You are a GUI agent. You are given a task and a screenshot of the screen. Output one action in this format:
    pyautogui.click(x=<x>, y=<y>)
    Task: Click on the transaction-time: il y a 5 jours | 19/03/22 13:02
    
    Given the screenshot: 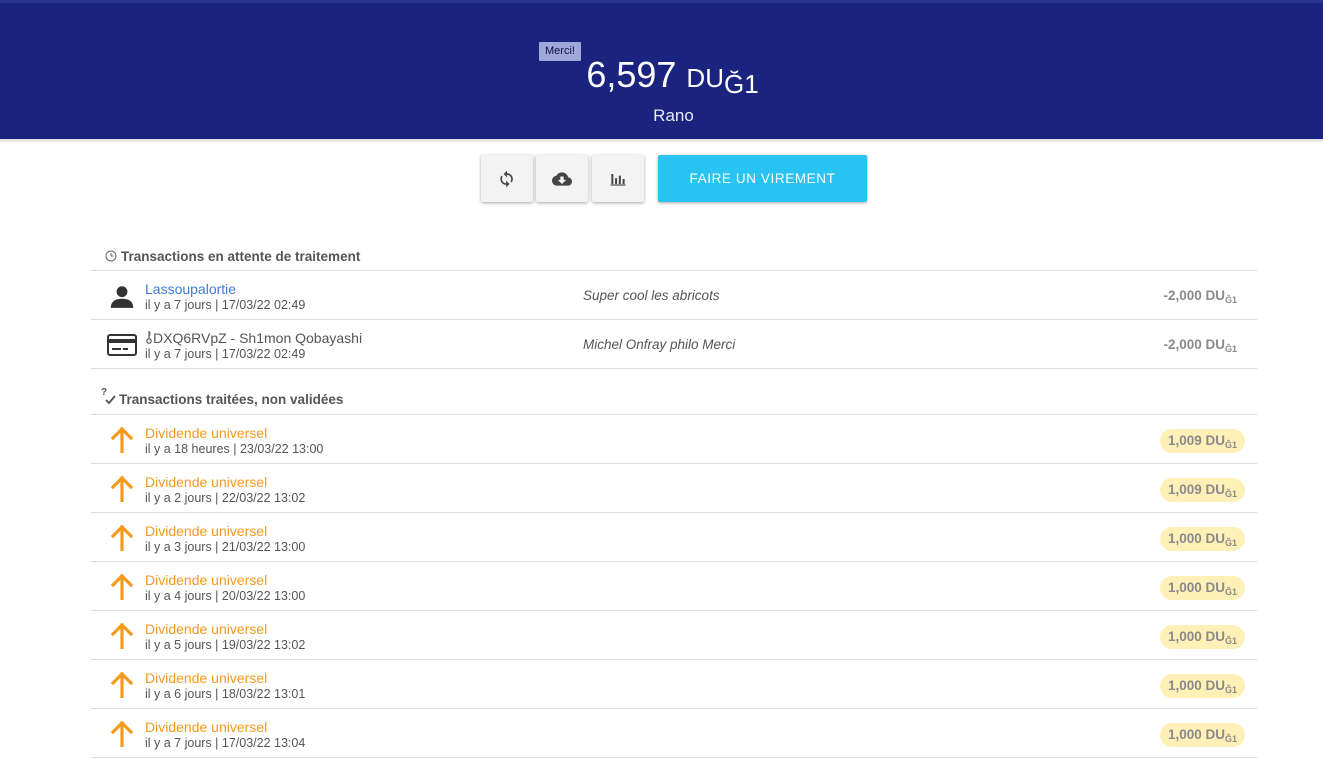 What is the action you would take?
    pyautogui.click(x=225, y=645)
    